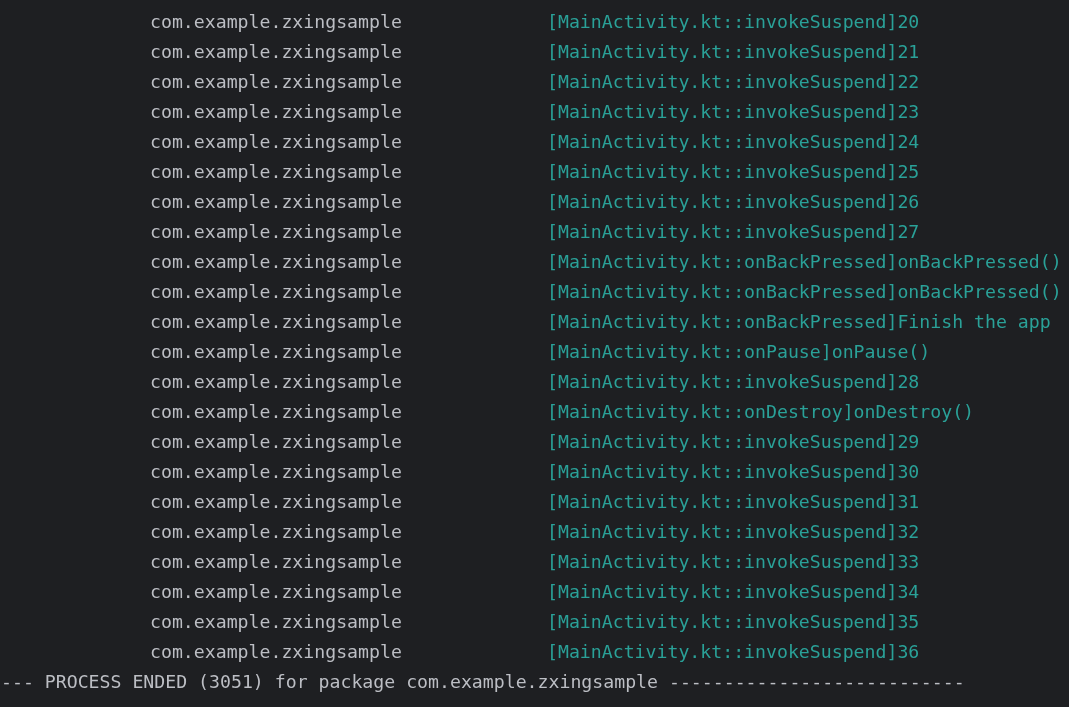 Image resolution: width=1069 pixels, height=707 pixels. What do you see at coordinates (733, 52) in the screenshot?
I see `log-message: [MainActivity.kt::invokeSuspend]21` at bounding box center [733, 52].